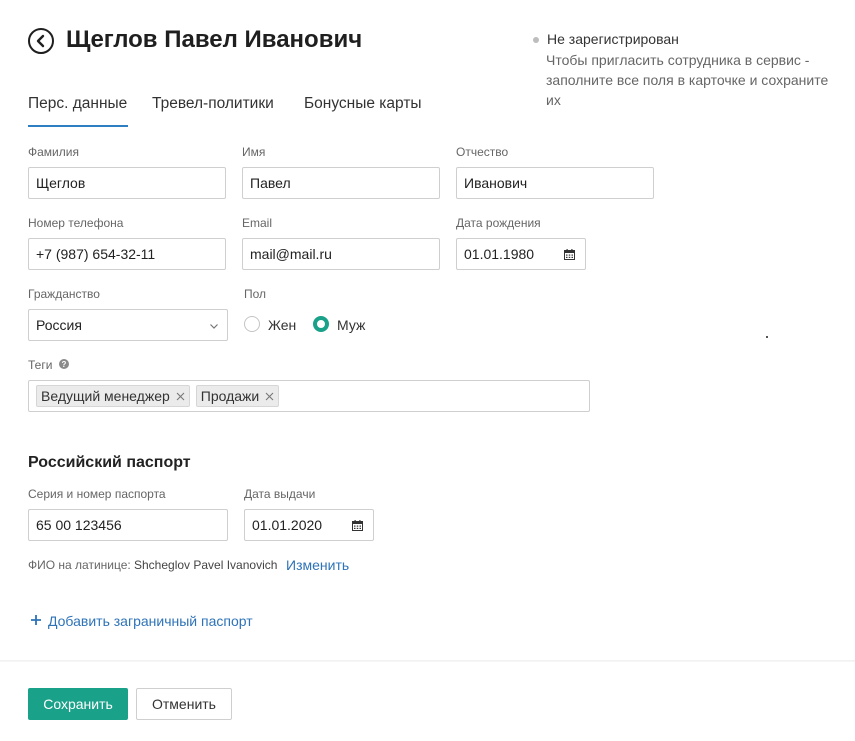 This screenshot has height=741, width=855. I want to click on add-foreign-passport-link: Добавить заграничный паспорт, so click(150, 621).